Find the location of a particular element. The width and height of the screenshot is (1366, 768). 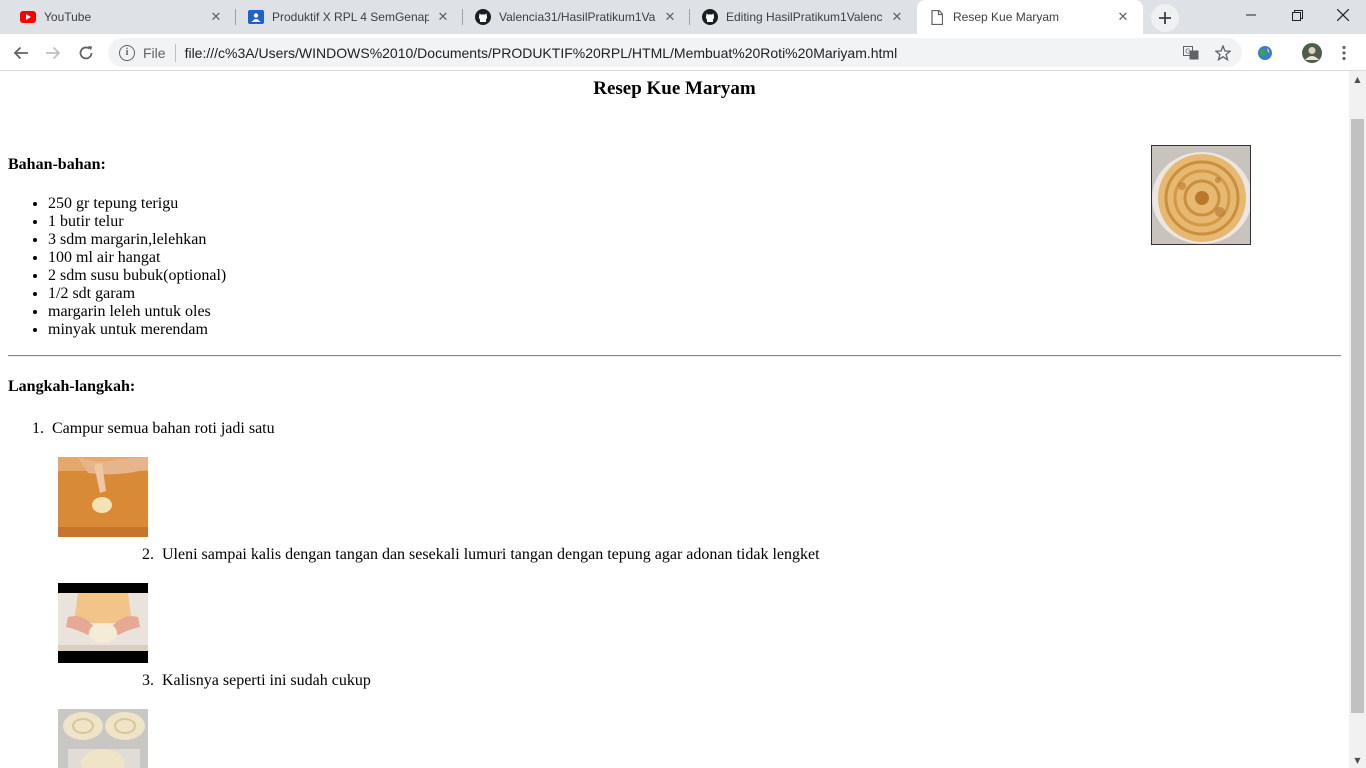

step-number: 2. is located at coordinates (148, 554).